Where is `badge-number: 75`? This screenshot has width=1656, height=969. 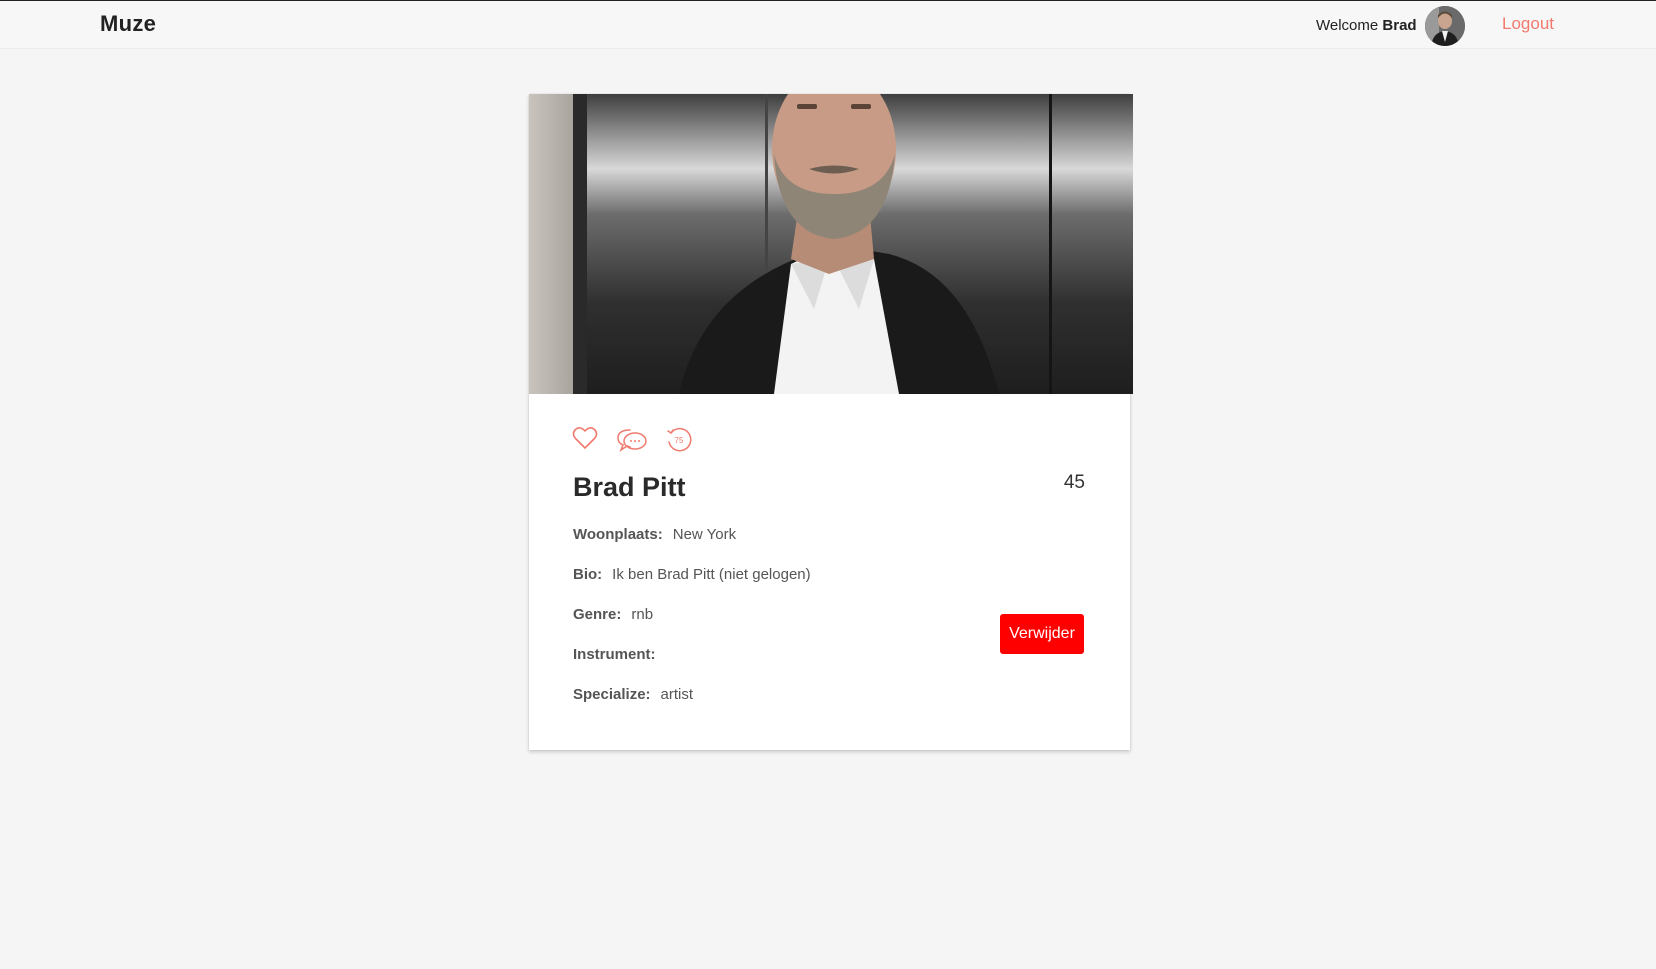
badge-number: 75 is located at coordinates (679, 440).